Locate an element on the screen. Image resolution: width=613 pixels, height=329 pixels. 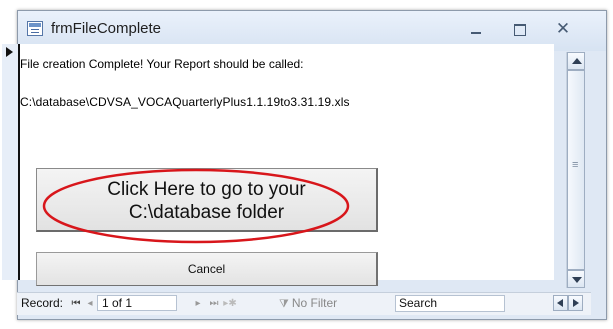
last-record-icon: ⏭ is located at coordinates (214, 303).